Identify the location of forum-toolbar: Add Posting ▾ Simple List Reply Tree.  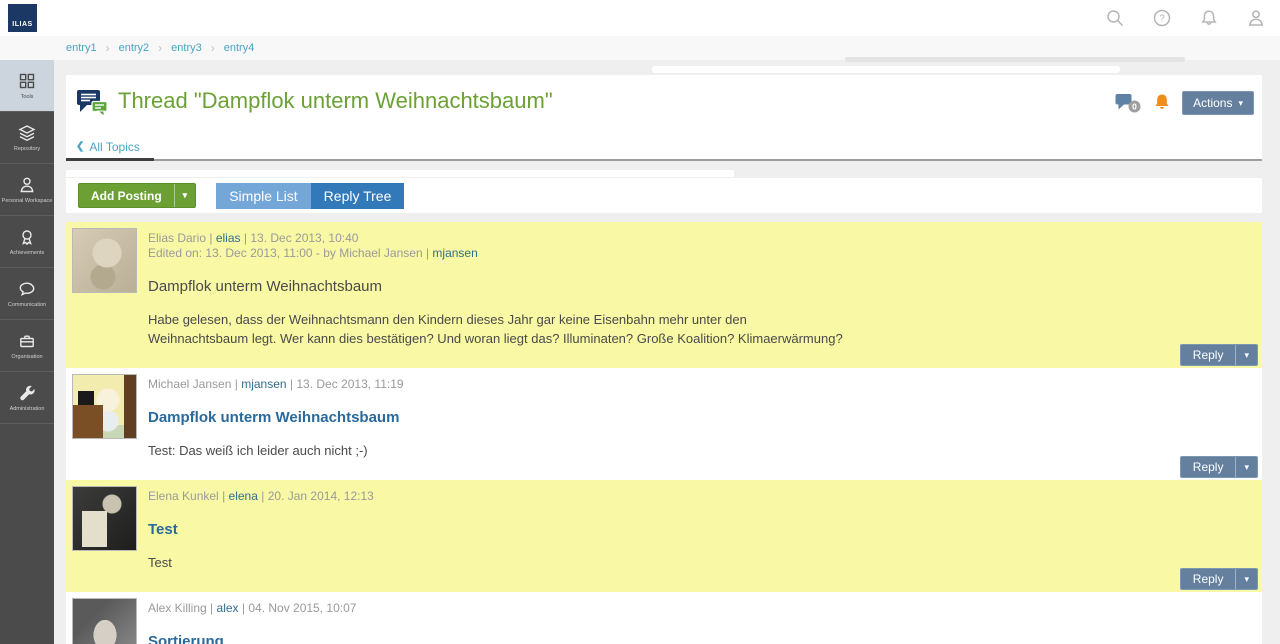
(664, 195).